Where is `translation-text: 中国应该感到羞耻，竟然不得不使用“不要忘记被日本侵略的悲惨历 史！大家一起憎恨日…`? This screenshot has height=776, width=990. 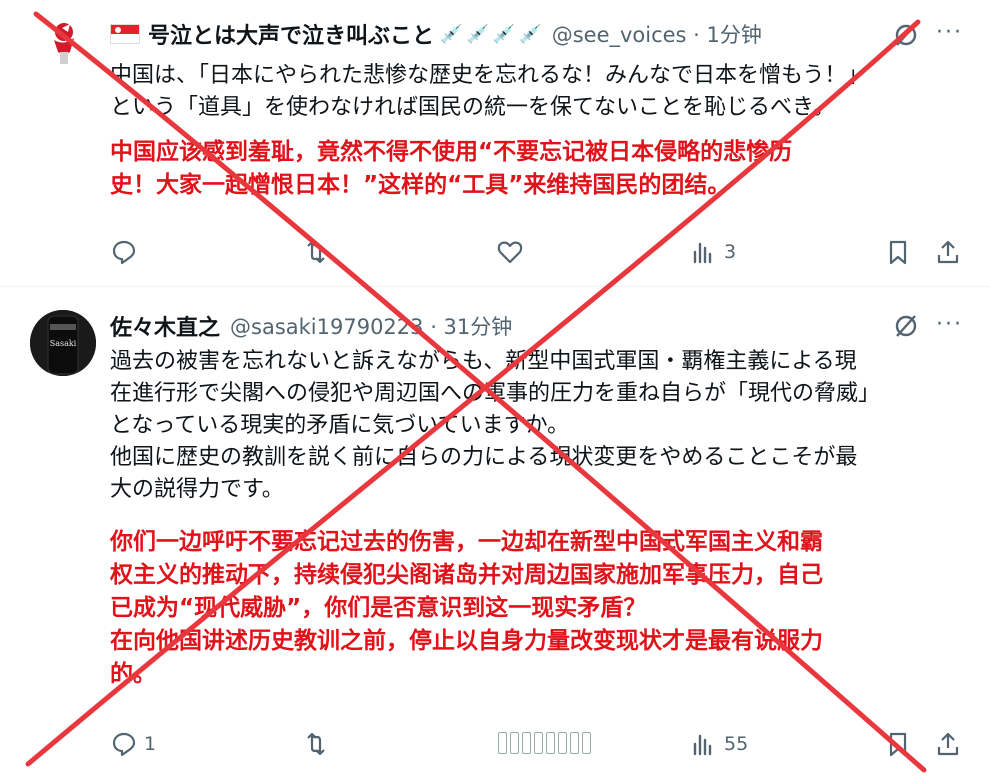
translation-text: 中国应该感到羞耻，竟然不得不使用“不要忘记被日本侵略的悲惨历 史！大家一起憎恨日… is located at coordinates (540, 169).